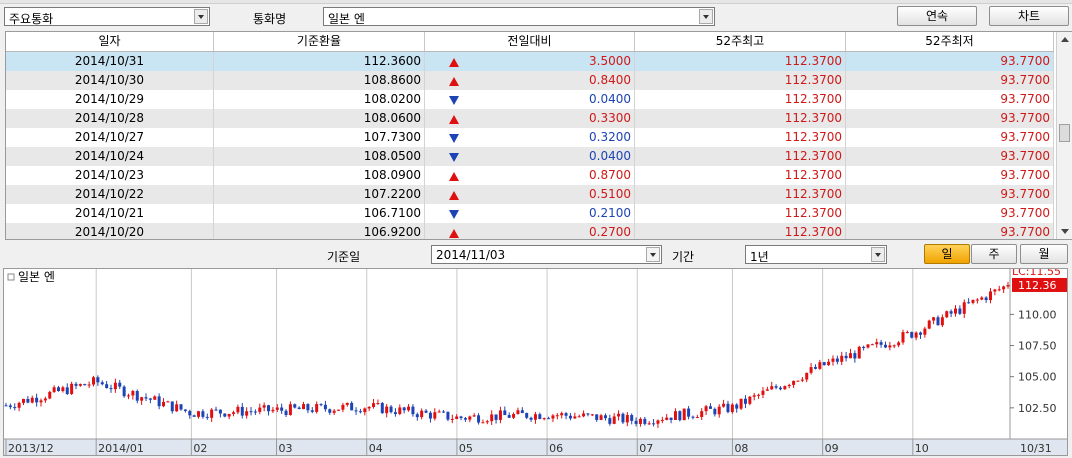  Describe the element at coordinates (530, 99) in the screenshot. I see `table-row: 2014/10/29 108.0200 0.0400 112.3700 93.7700` at that location.